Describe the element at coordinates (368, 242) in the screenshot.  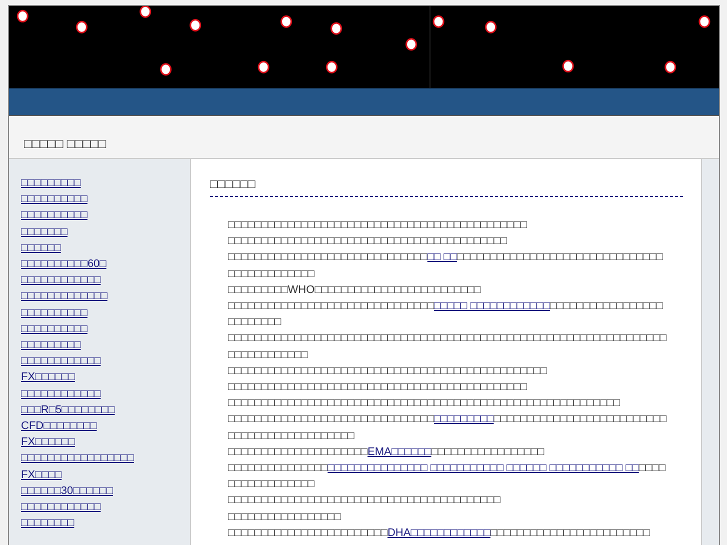
I see `paragraph: □□□□□□□□□□□□□□□□□□□□□□□□□□□□□□□□□□□□□□□□□□` at that location.